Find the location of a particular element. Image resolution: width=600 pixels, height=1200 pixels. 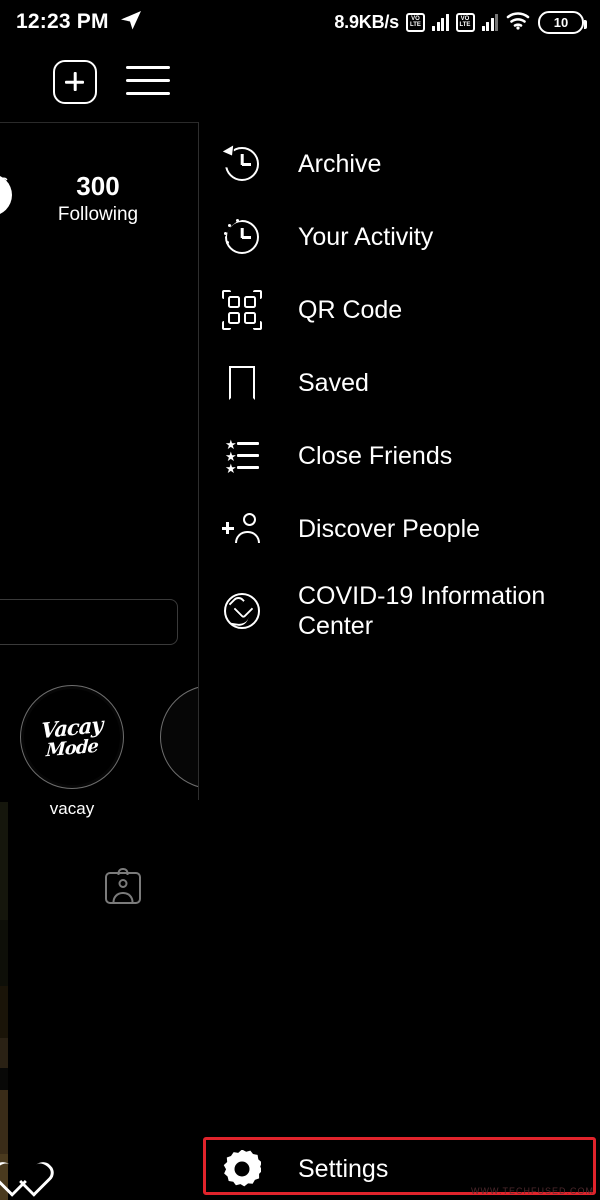

gear-icon is located at coordinates (242, 1169).